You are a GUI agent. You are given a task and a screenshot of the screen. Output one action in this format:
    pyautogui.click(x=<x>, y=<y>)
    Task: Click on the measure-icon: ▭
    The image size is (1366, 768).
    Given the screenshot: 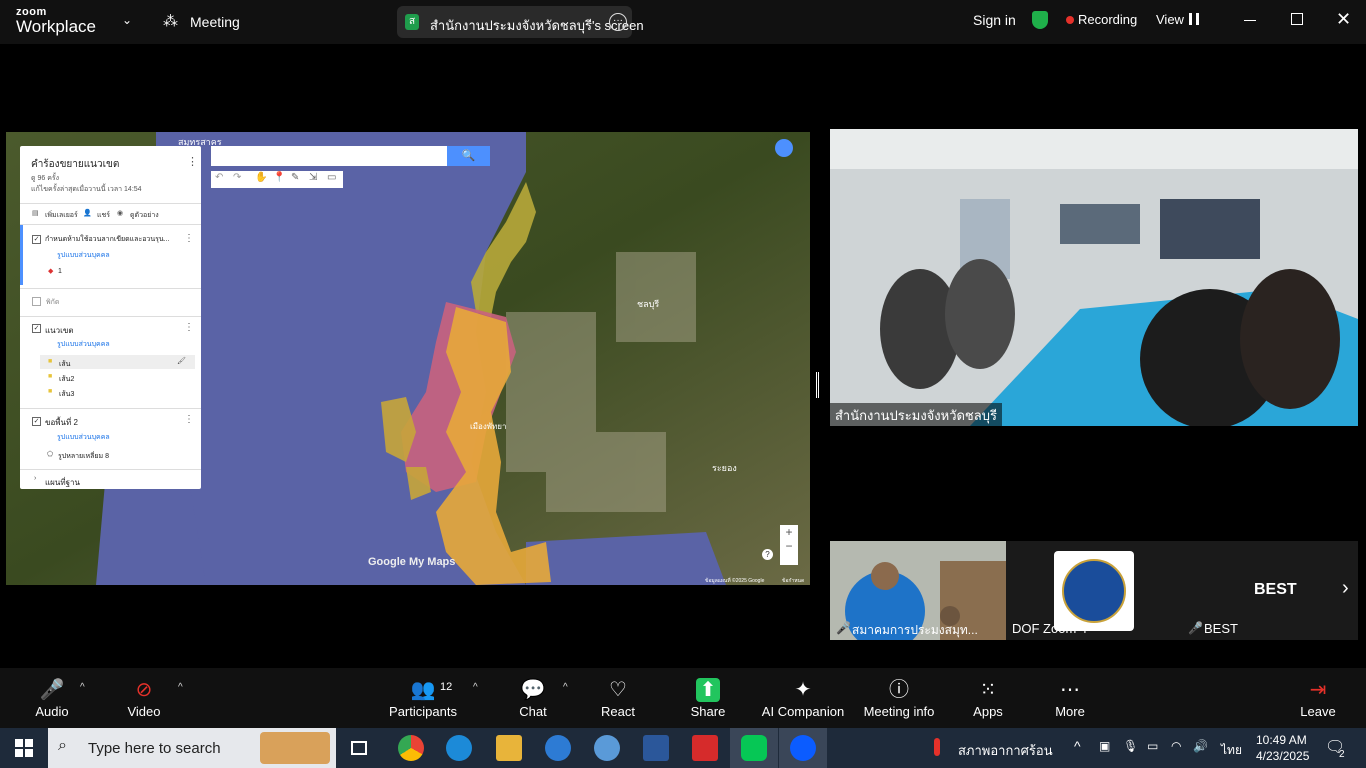 What is the action you would take?
    pyautogui.click(x=331, y=177)
    